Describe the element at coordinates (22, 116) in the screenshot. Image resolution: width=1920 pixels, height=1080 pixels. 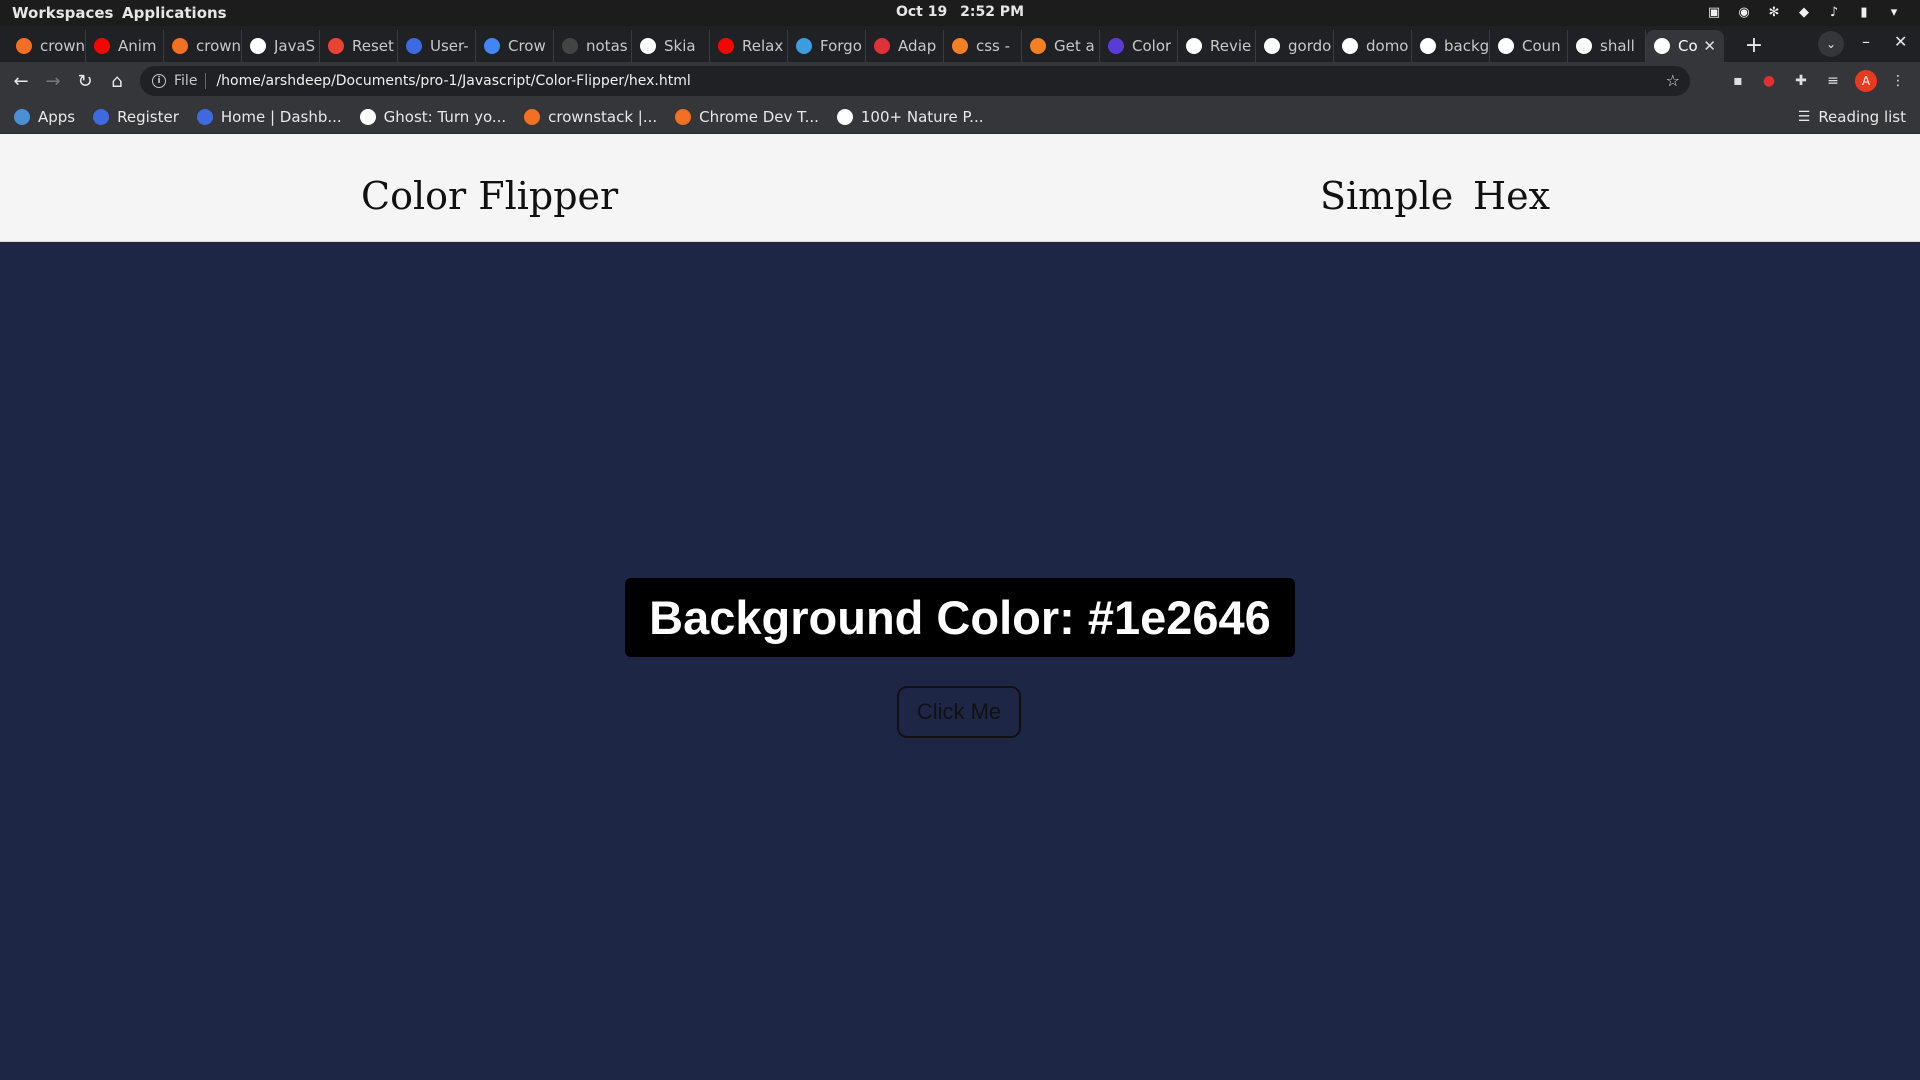
I see `apps-grid-icon` at that location.